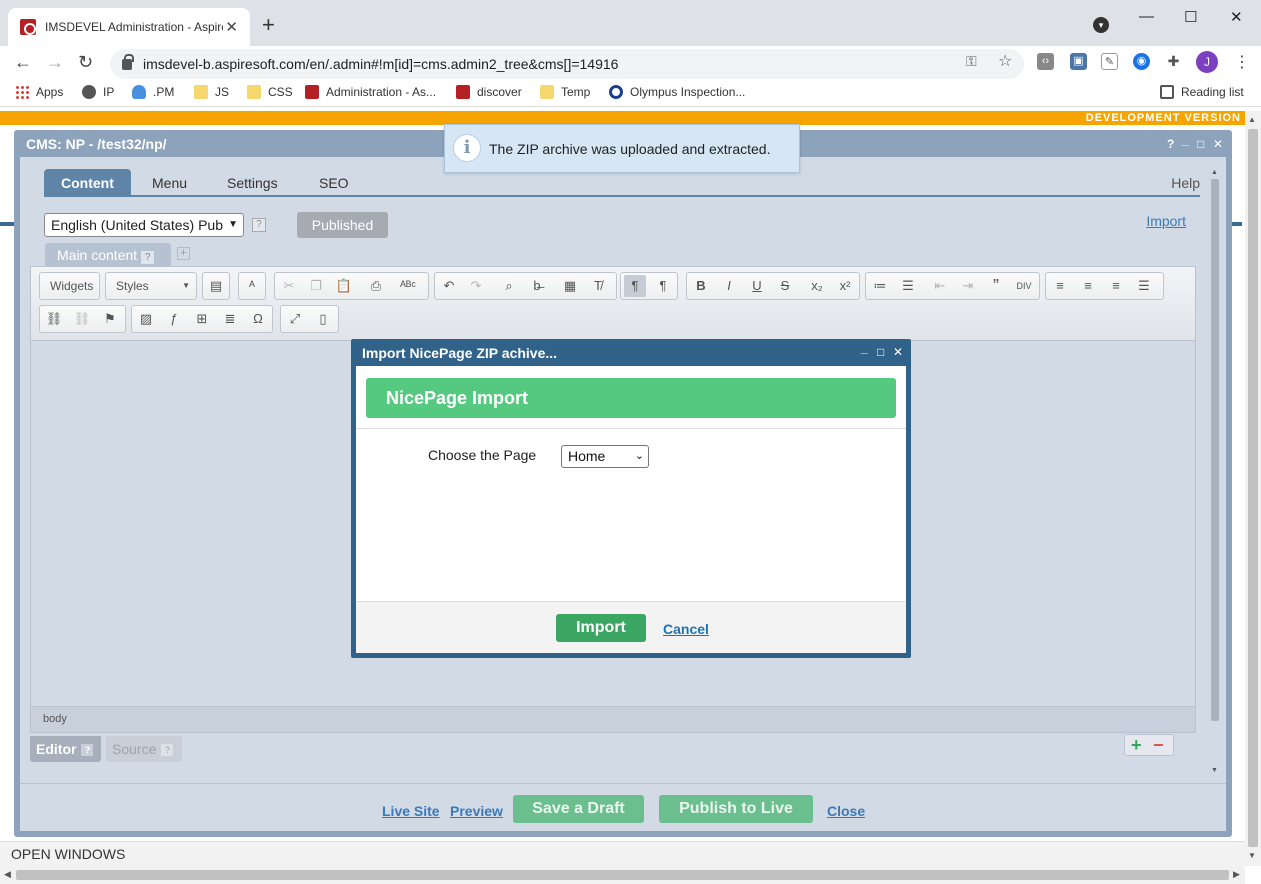  I want to click on reload-icon: ↻, so click(85, 62).